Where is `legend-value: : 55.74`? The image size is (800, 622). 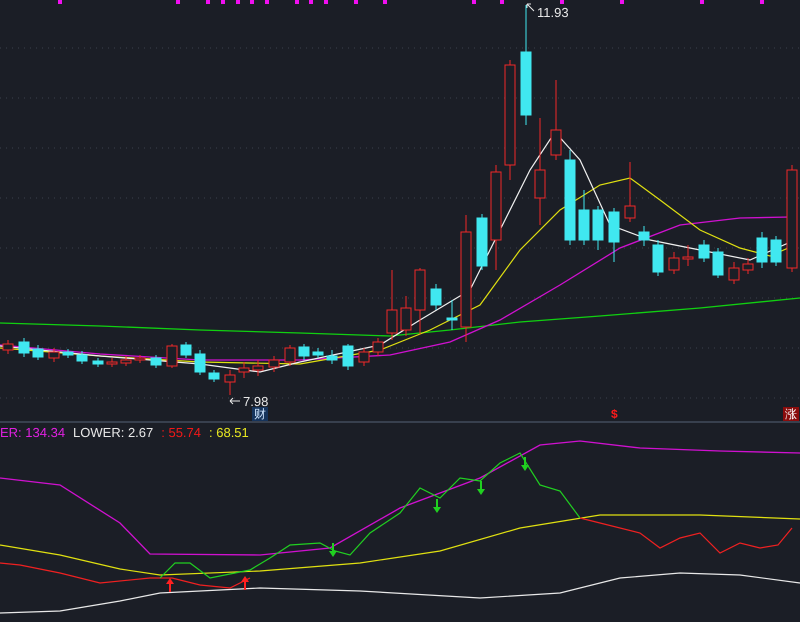 legend-value: : 55.74 is located at coordinates (181, 432).